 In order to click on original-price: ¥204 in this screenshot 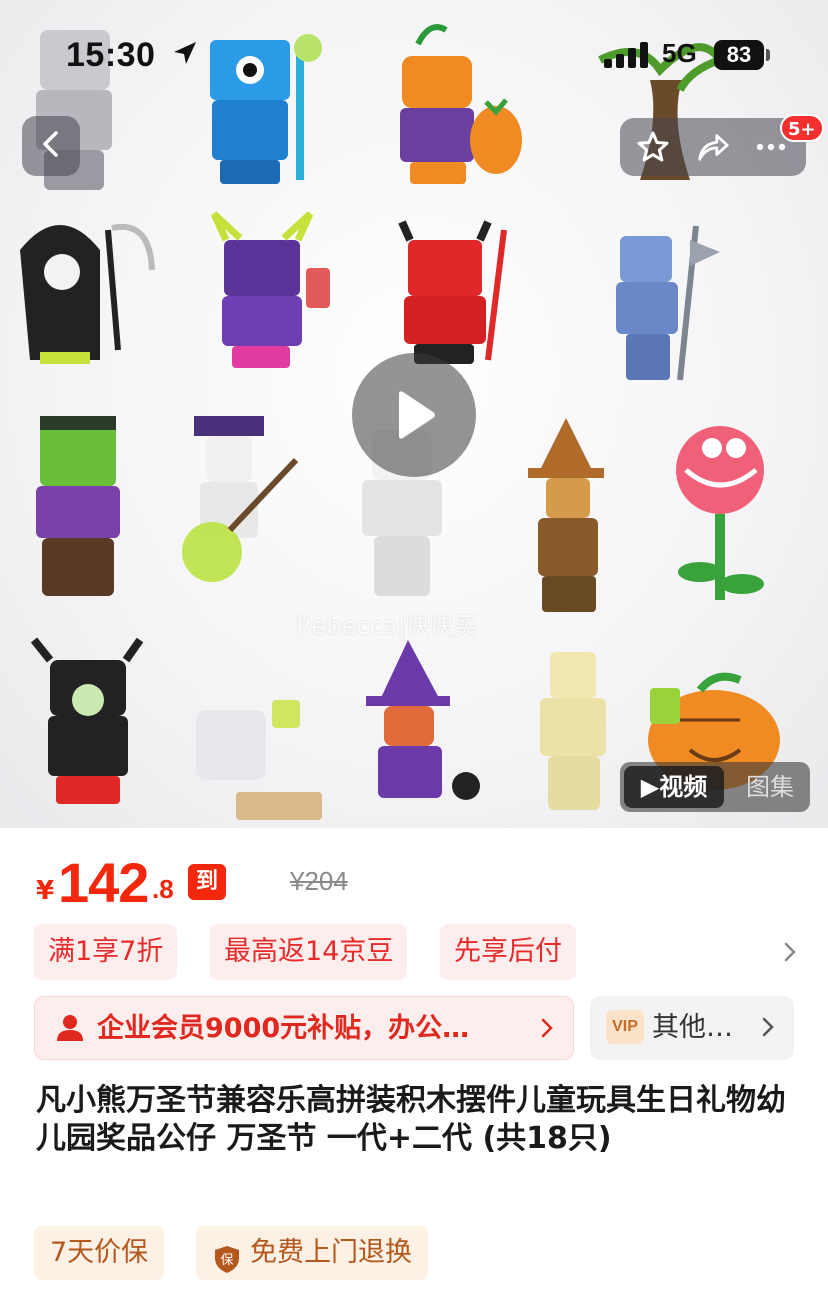, I will do `click(319, 881)`.